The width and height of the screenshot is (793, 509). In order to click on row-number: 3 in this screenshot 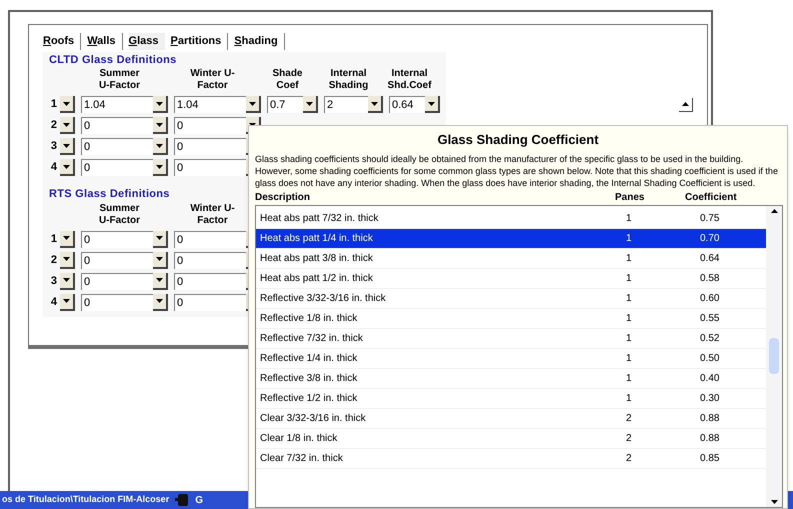, I will do `click(53, 146)`.